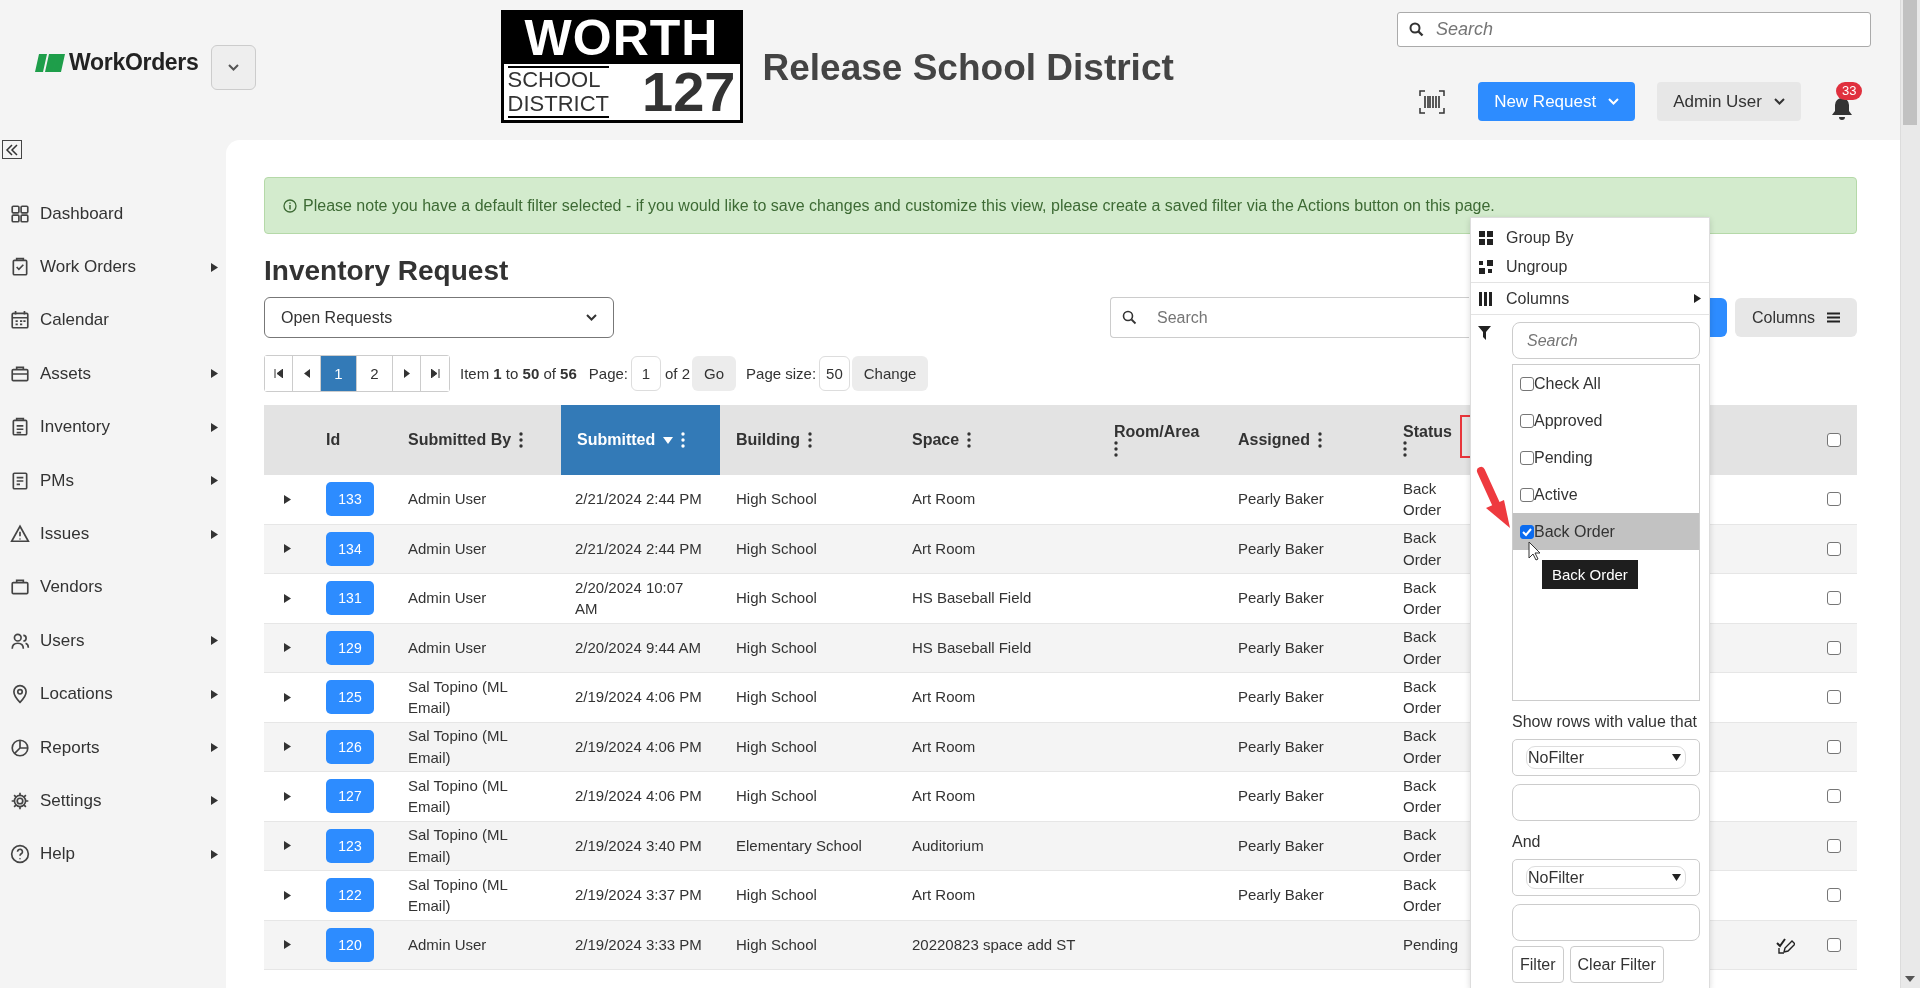 The height and width of the screenshot is (988, 1920). Describe the element at coordinates (386, 271) in the screenshot. I see `page-title: Inventory Request` at that location.